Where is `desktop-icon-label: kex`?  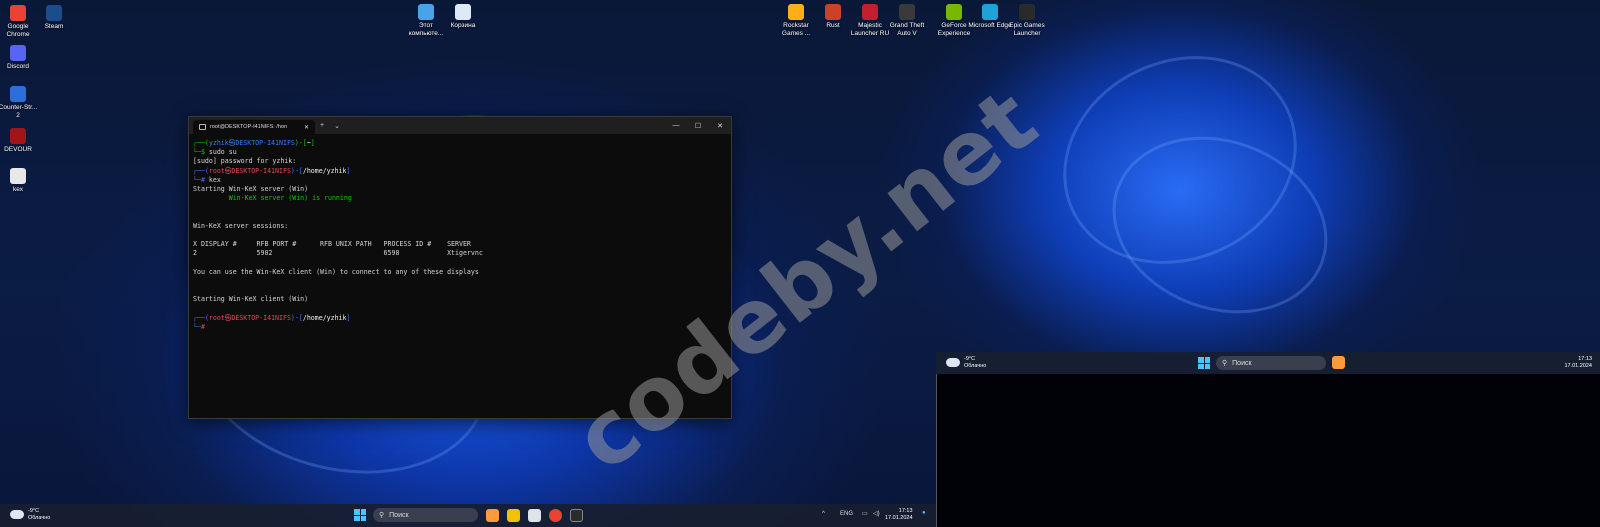
desktop-icon-label: kex is located at coordinates (18, 189).